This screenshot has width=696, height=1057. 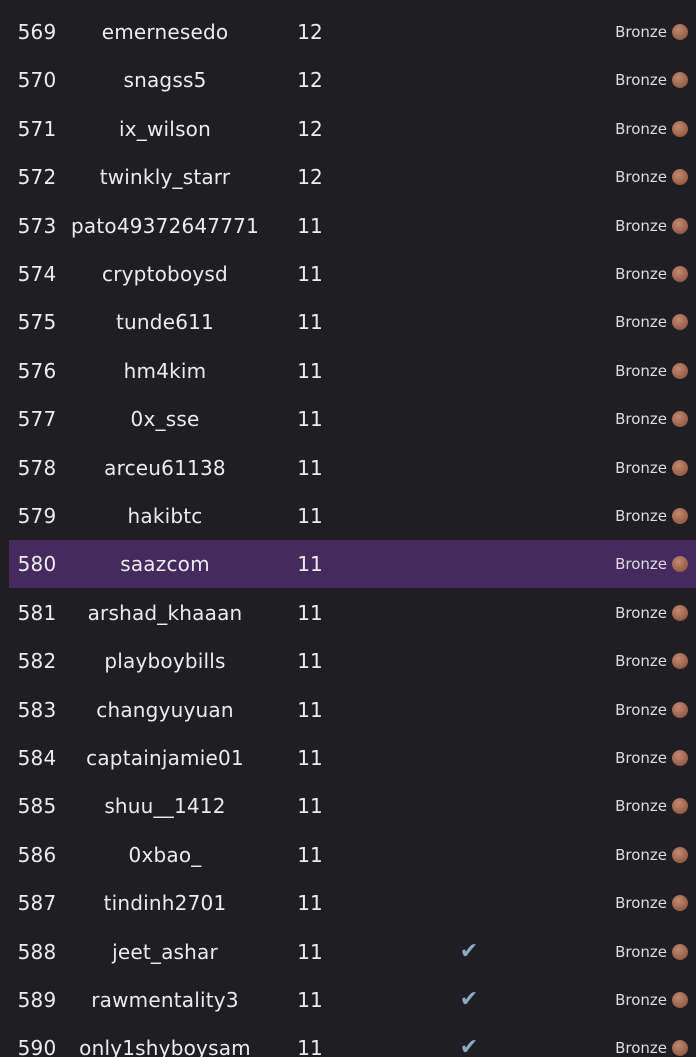 What do you see at coordinates (352, 855) in the screenshot?
I see `table-row: 586 0xbao_ 11 Bronze` at bounding box center [352, 855].